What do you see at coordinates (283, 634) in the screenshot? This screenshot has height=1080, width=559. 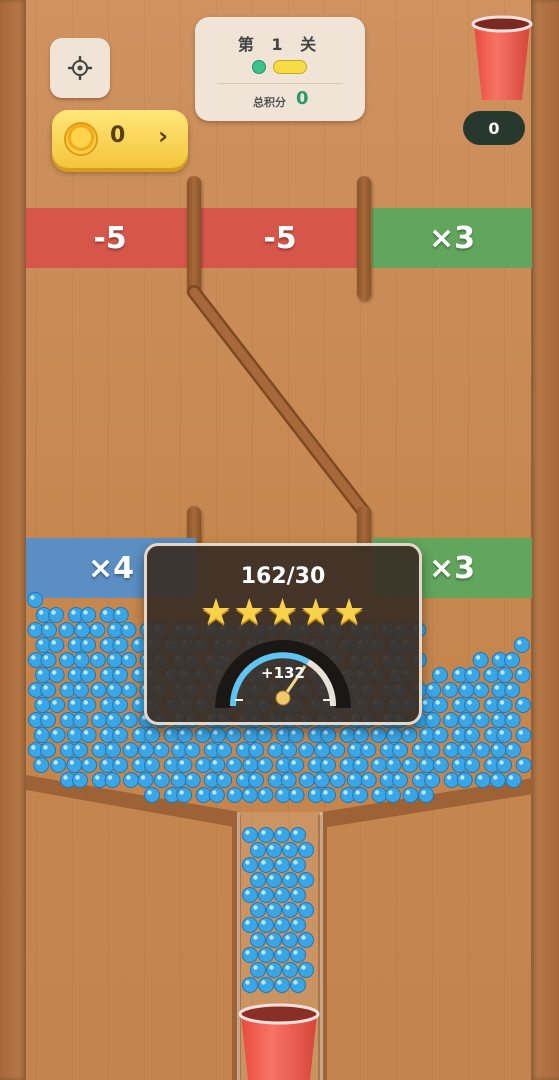 I see `score-popup: 162/30 ★★★★★ +132` at bounding box center [283, 634].